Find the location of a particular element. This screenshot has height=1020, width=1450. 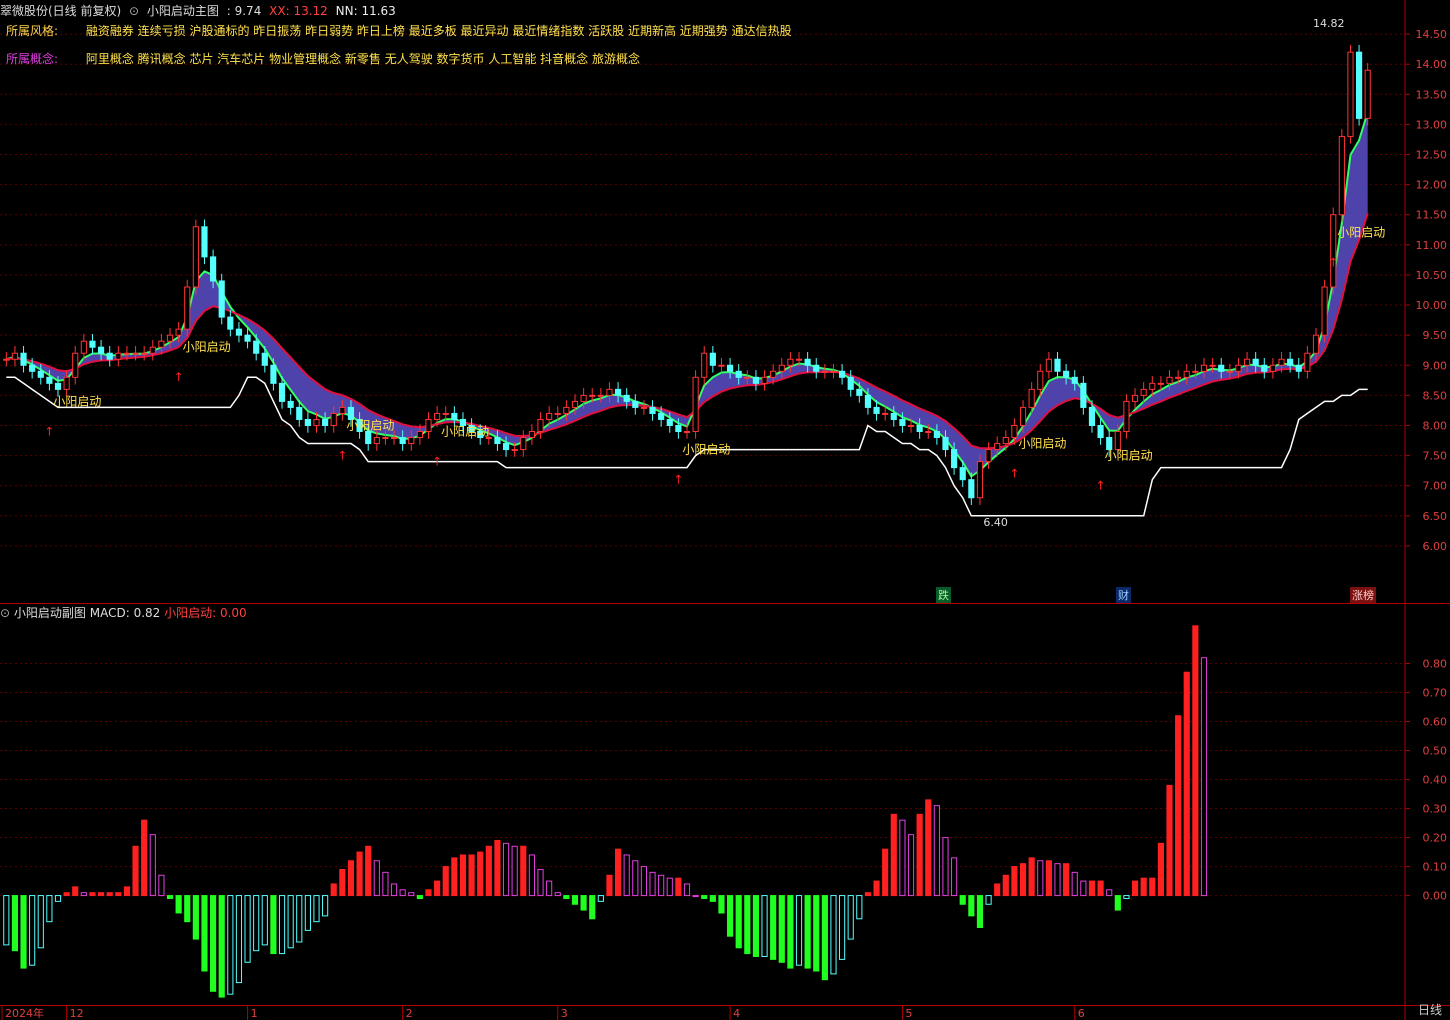

low-price-label: 6.40 is located at coordinates (995, 522).